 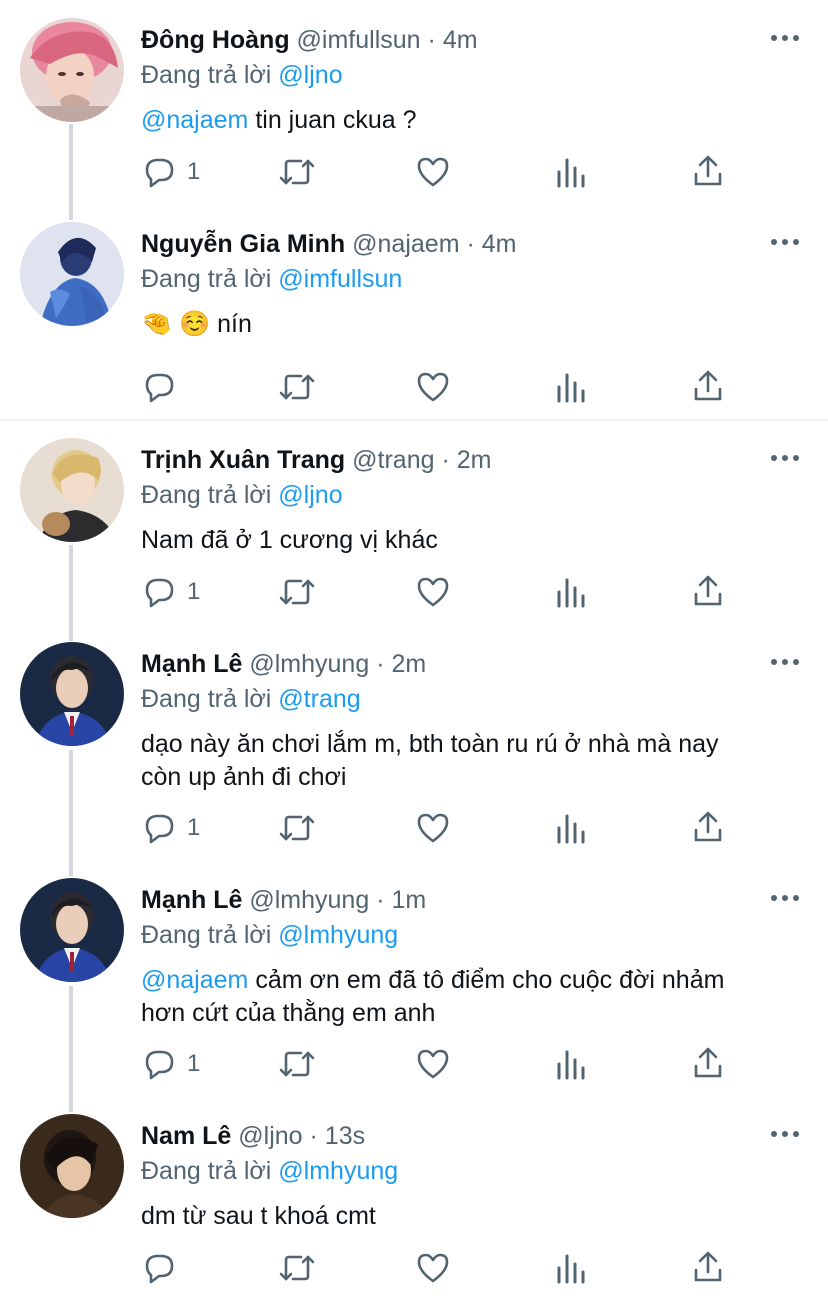 I want to click on timestamp: 13s, so click(x=345, y=1136).